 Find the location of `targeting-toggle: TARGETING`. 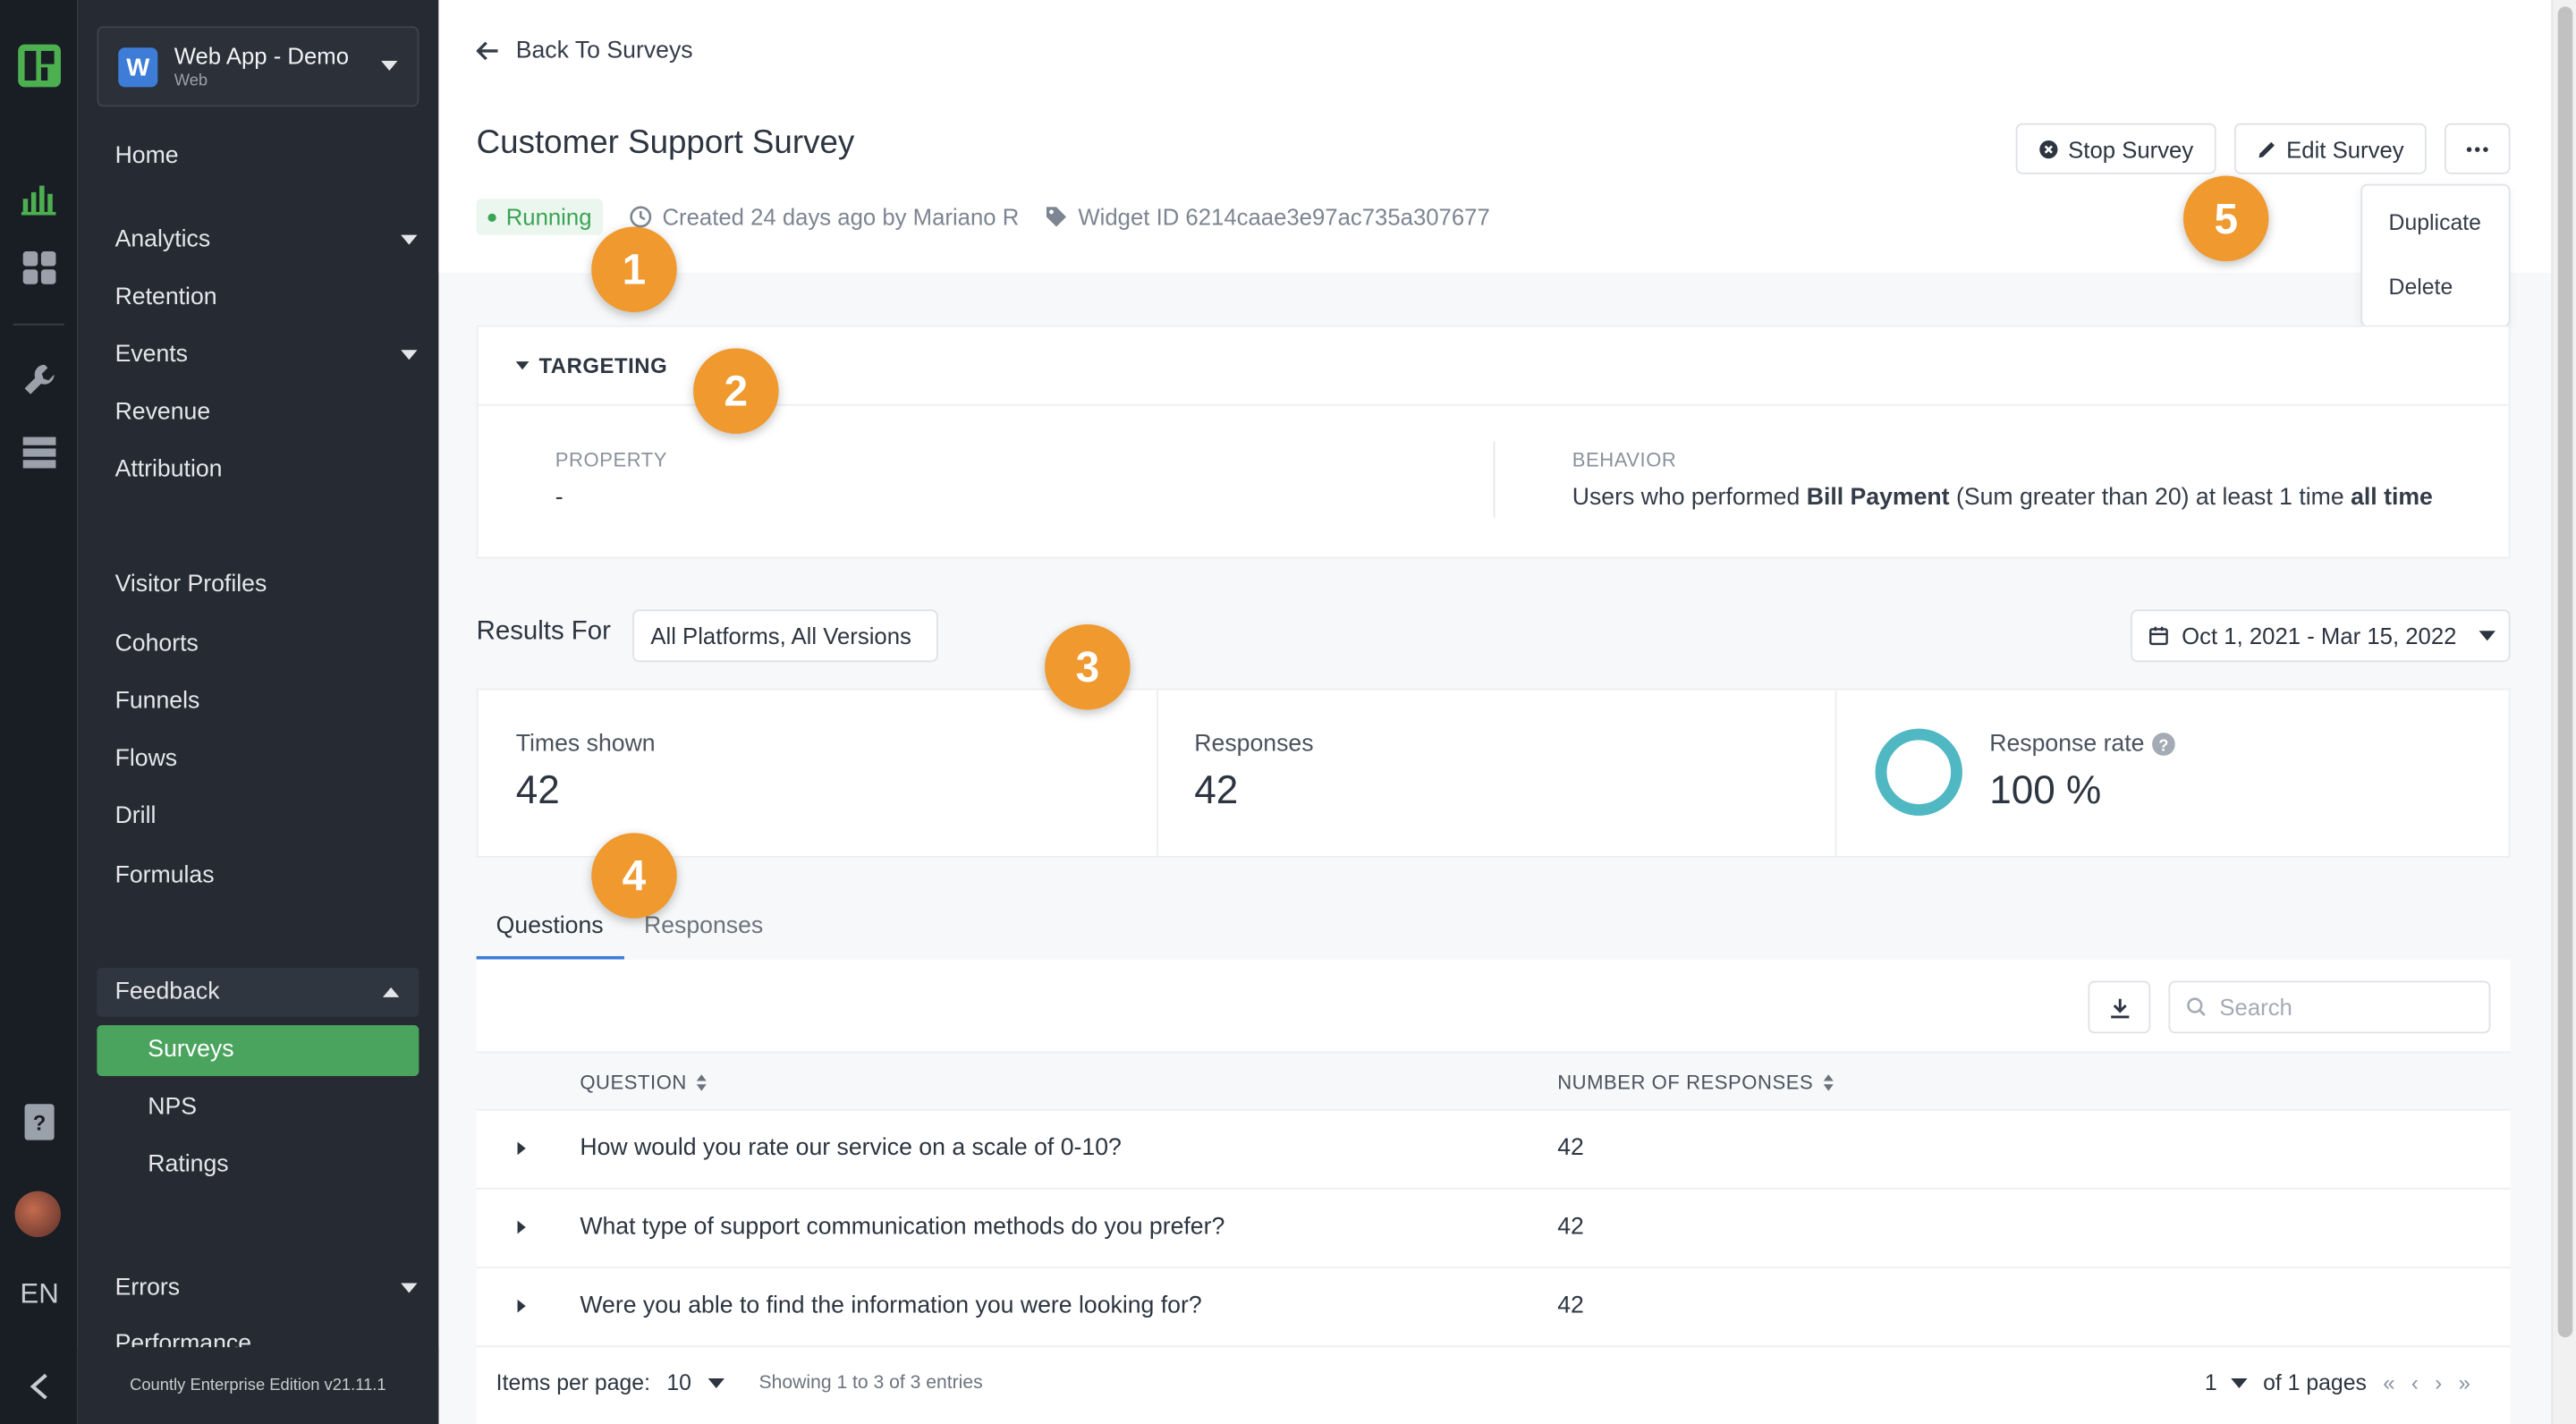

targeting-toggle: TARGETING is located at coordinates (1493, 366).